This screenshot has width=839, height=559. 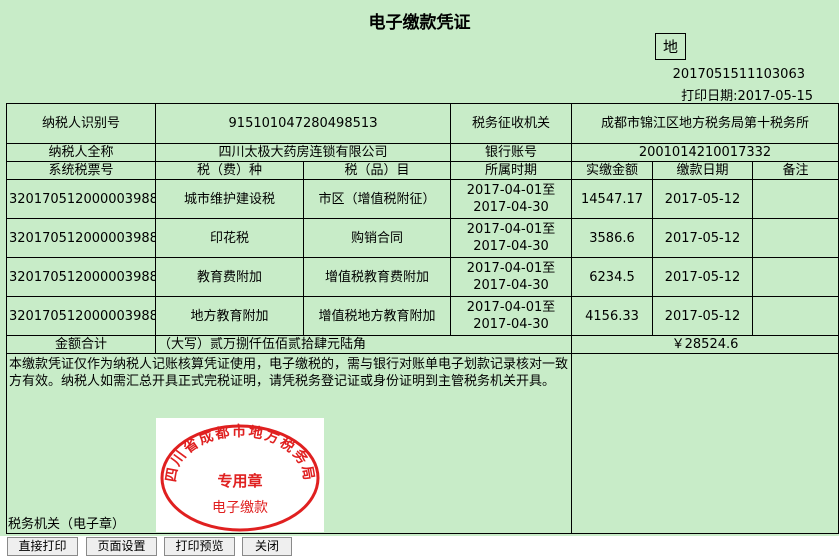 I want to click on col-header-amount: 实缴金额, so click(x=612, y=170).